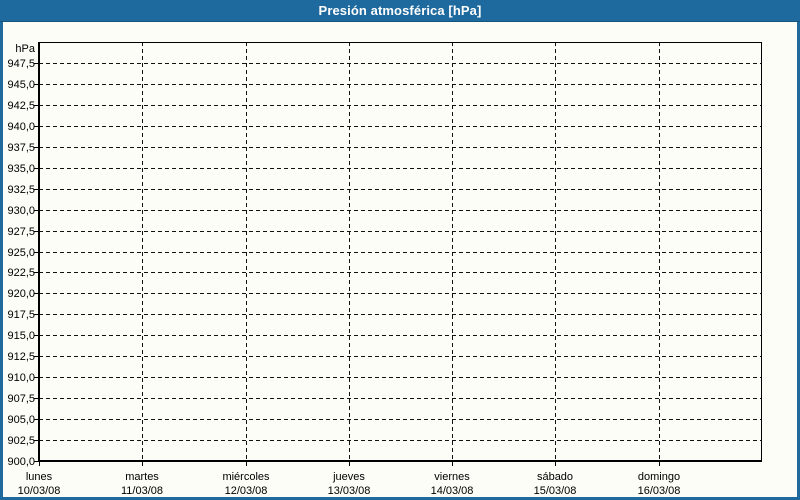 The width and height of the screenshot is (800, 500). What do you see at coordinates (21, 378) in the screenshot?
I see `y-tick-label: 910,0` at bounding box center [21, 378].